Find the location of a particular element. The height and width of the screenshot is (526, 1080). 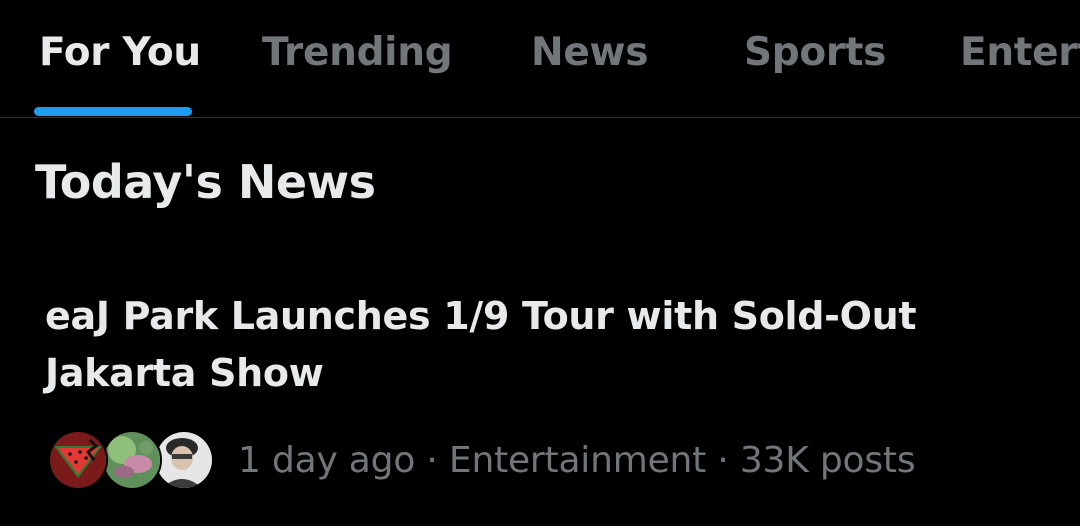

news-category: Entertainment is located at coordinates (577, 460).